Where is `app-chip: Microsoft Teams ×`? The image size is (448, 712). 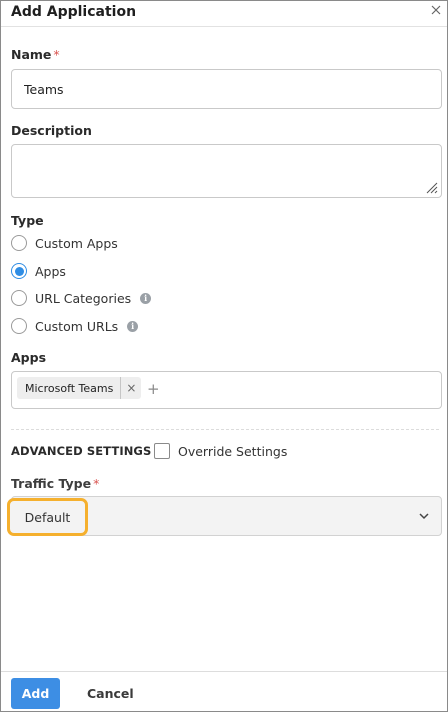 app-chip: Microsoft Teams × is located at coordinates (79, 388).